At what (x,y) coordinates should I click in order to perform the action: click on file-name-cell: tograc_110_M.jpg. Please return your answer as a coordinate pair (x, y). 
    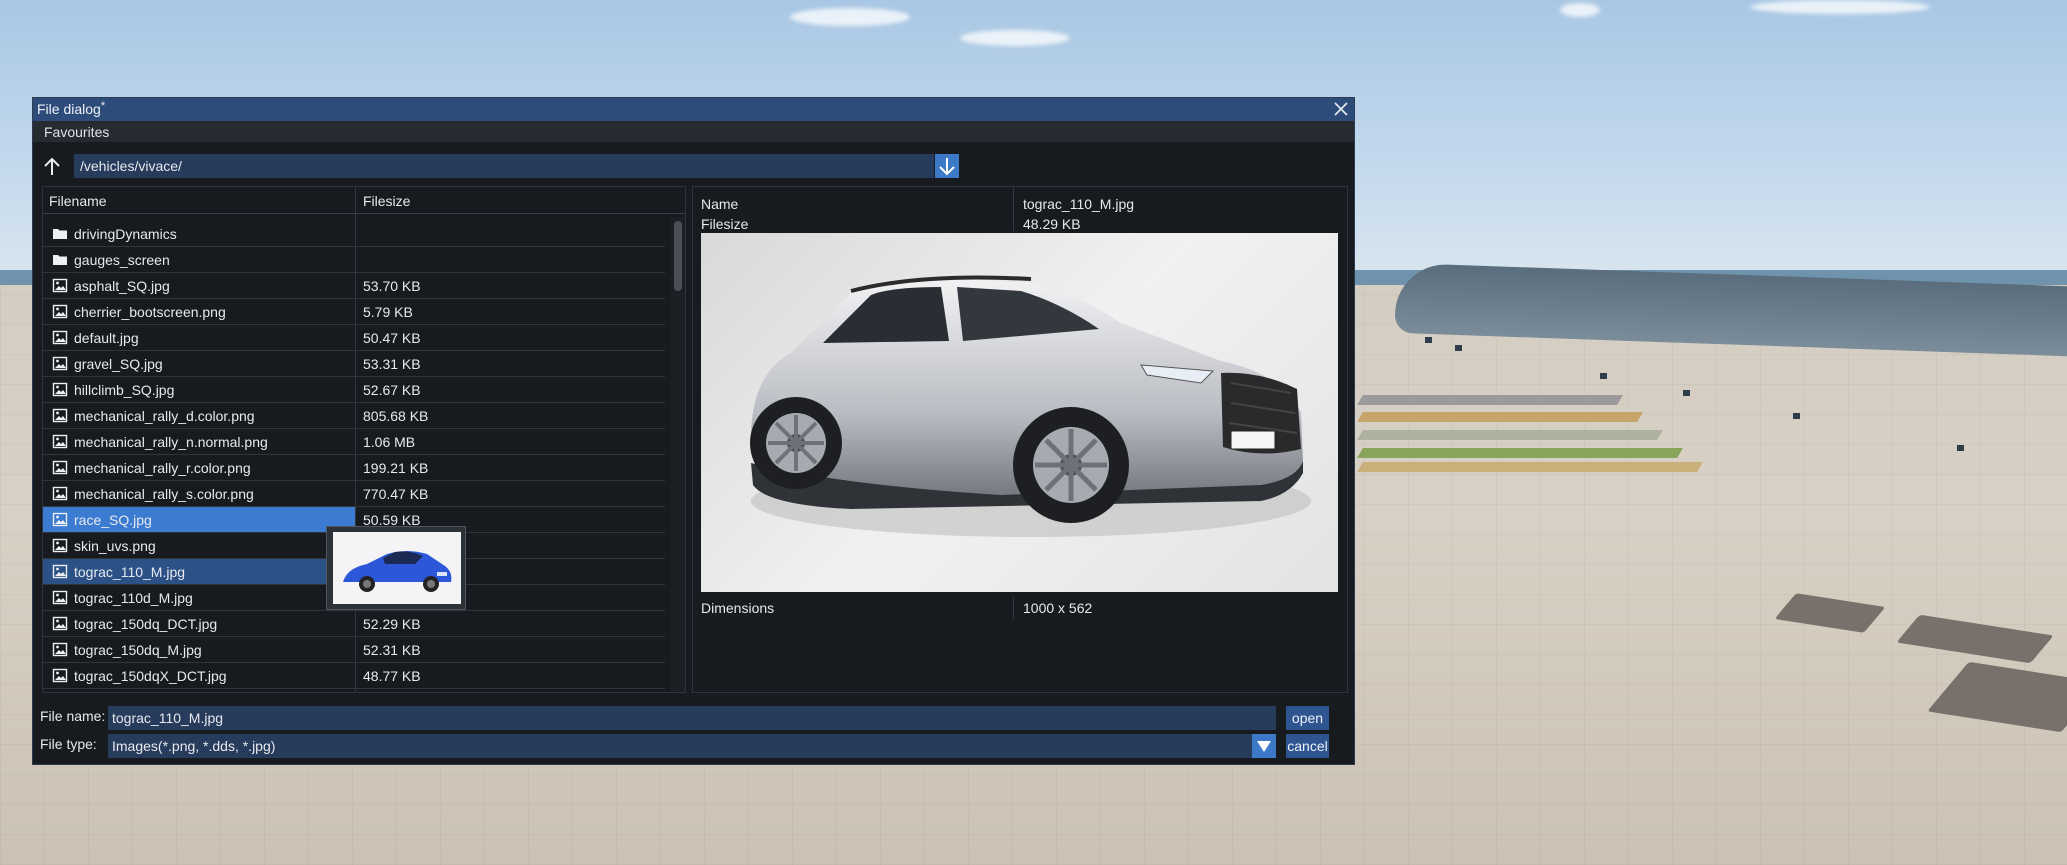
    Looking at the image, I should click on (199, 571).